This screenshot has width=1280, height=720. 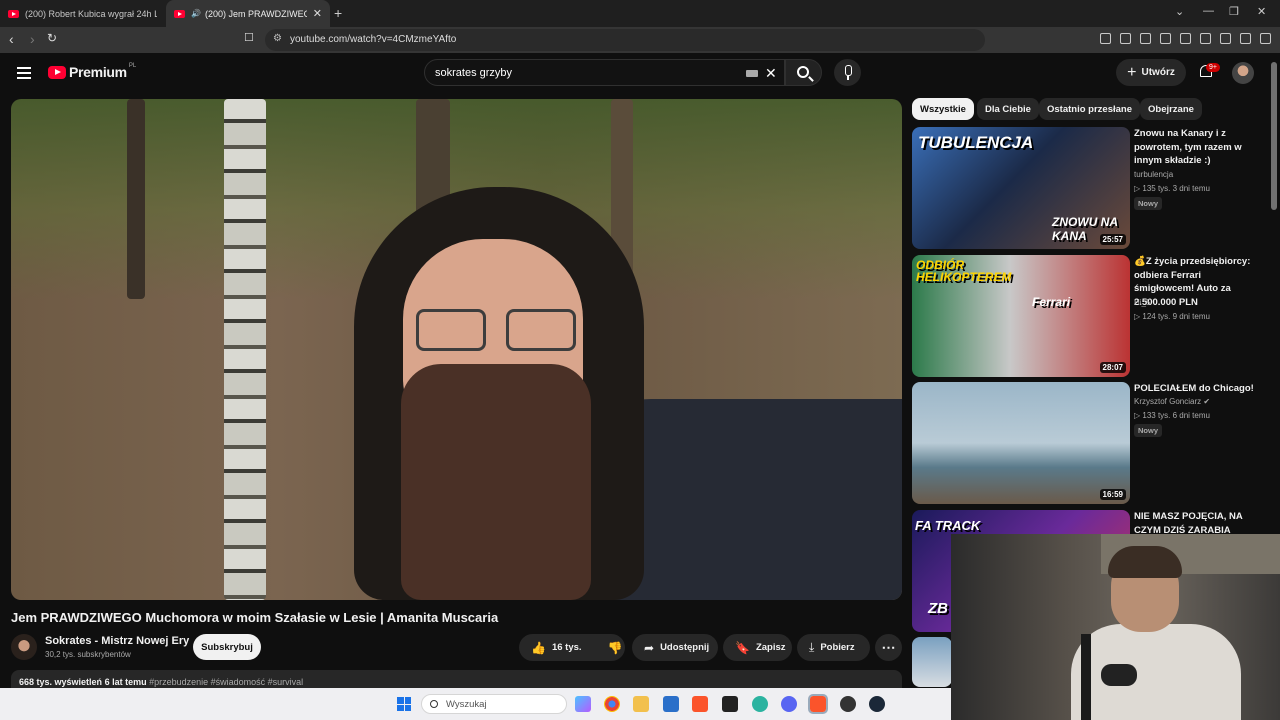 I want to click on duration-badge: 28:07, so click(x=1112, y=367).